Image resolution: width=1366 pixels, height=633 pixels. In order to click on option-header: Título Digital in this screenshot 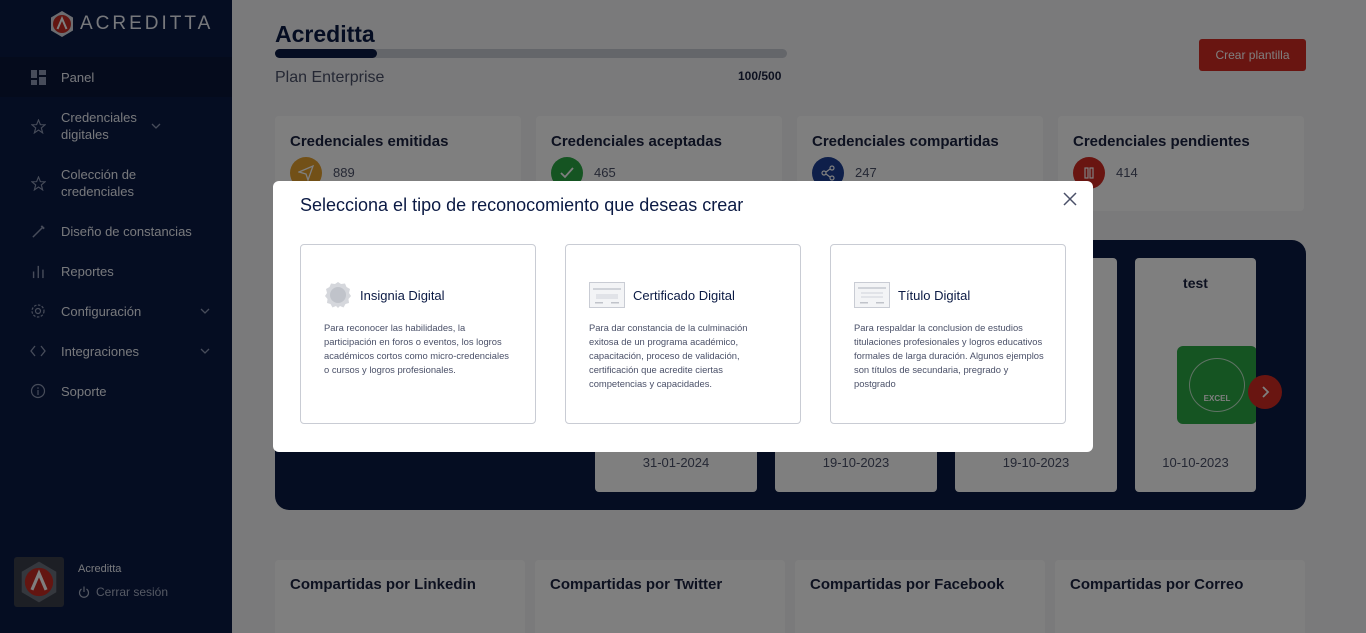, I will do `click(912, 295)`.